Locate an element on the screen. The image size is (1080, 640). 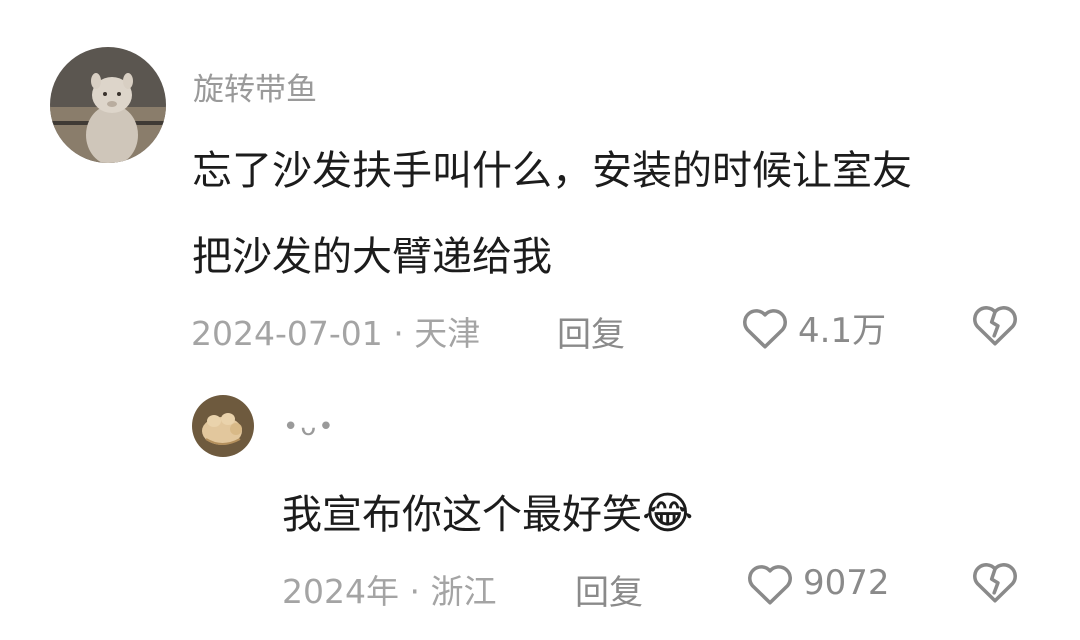
replier-avatar is located at coordinates (223, 426).